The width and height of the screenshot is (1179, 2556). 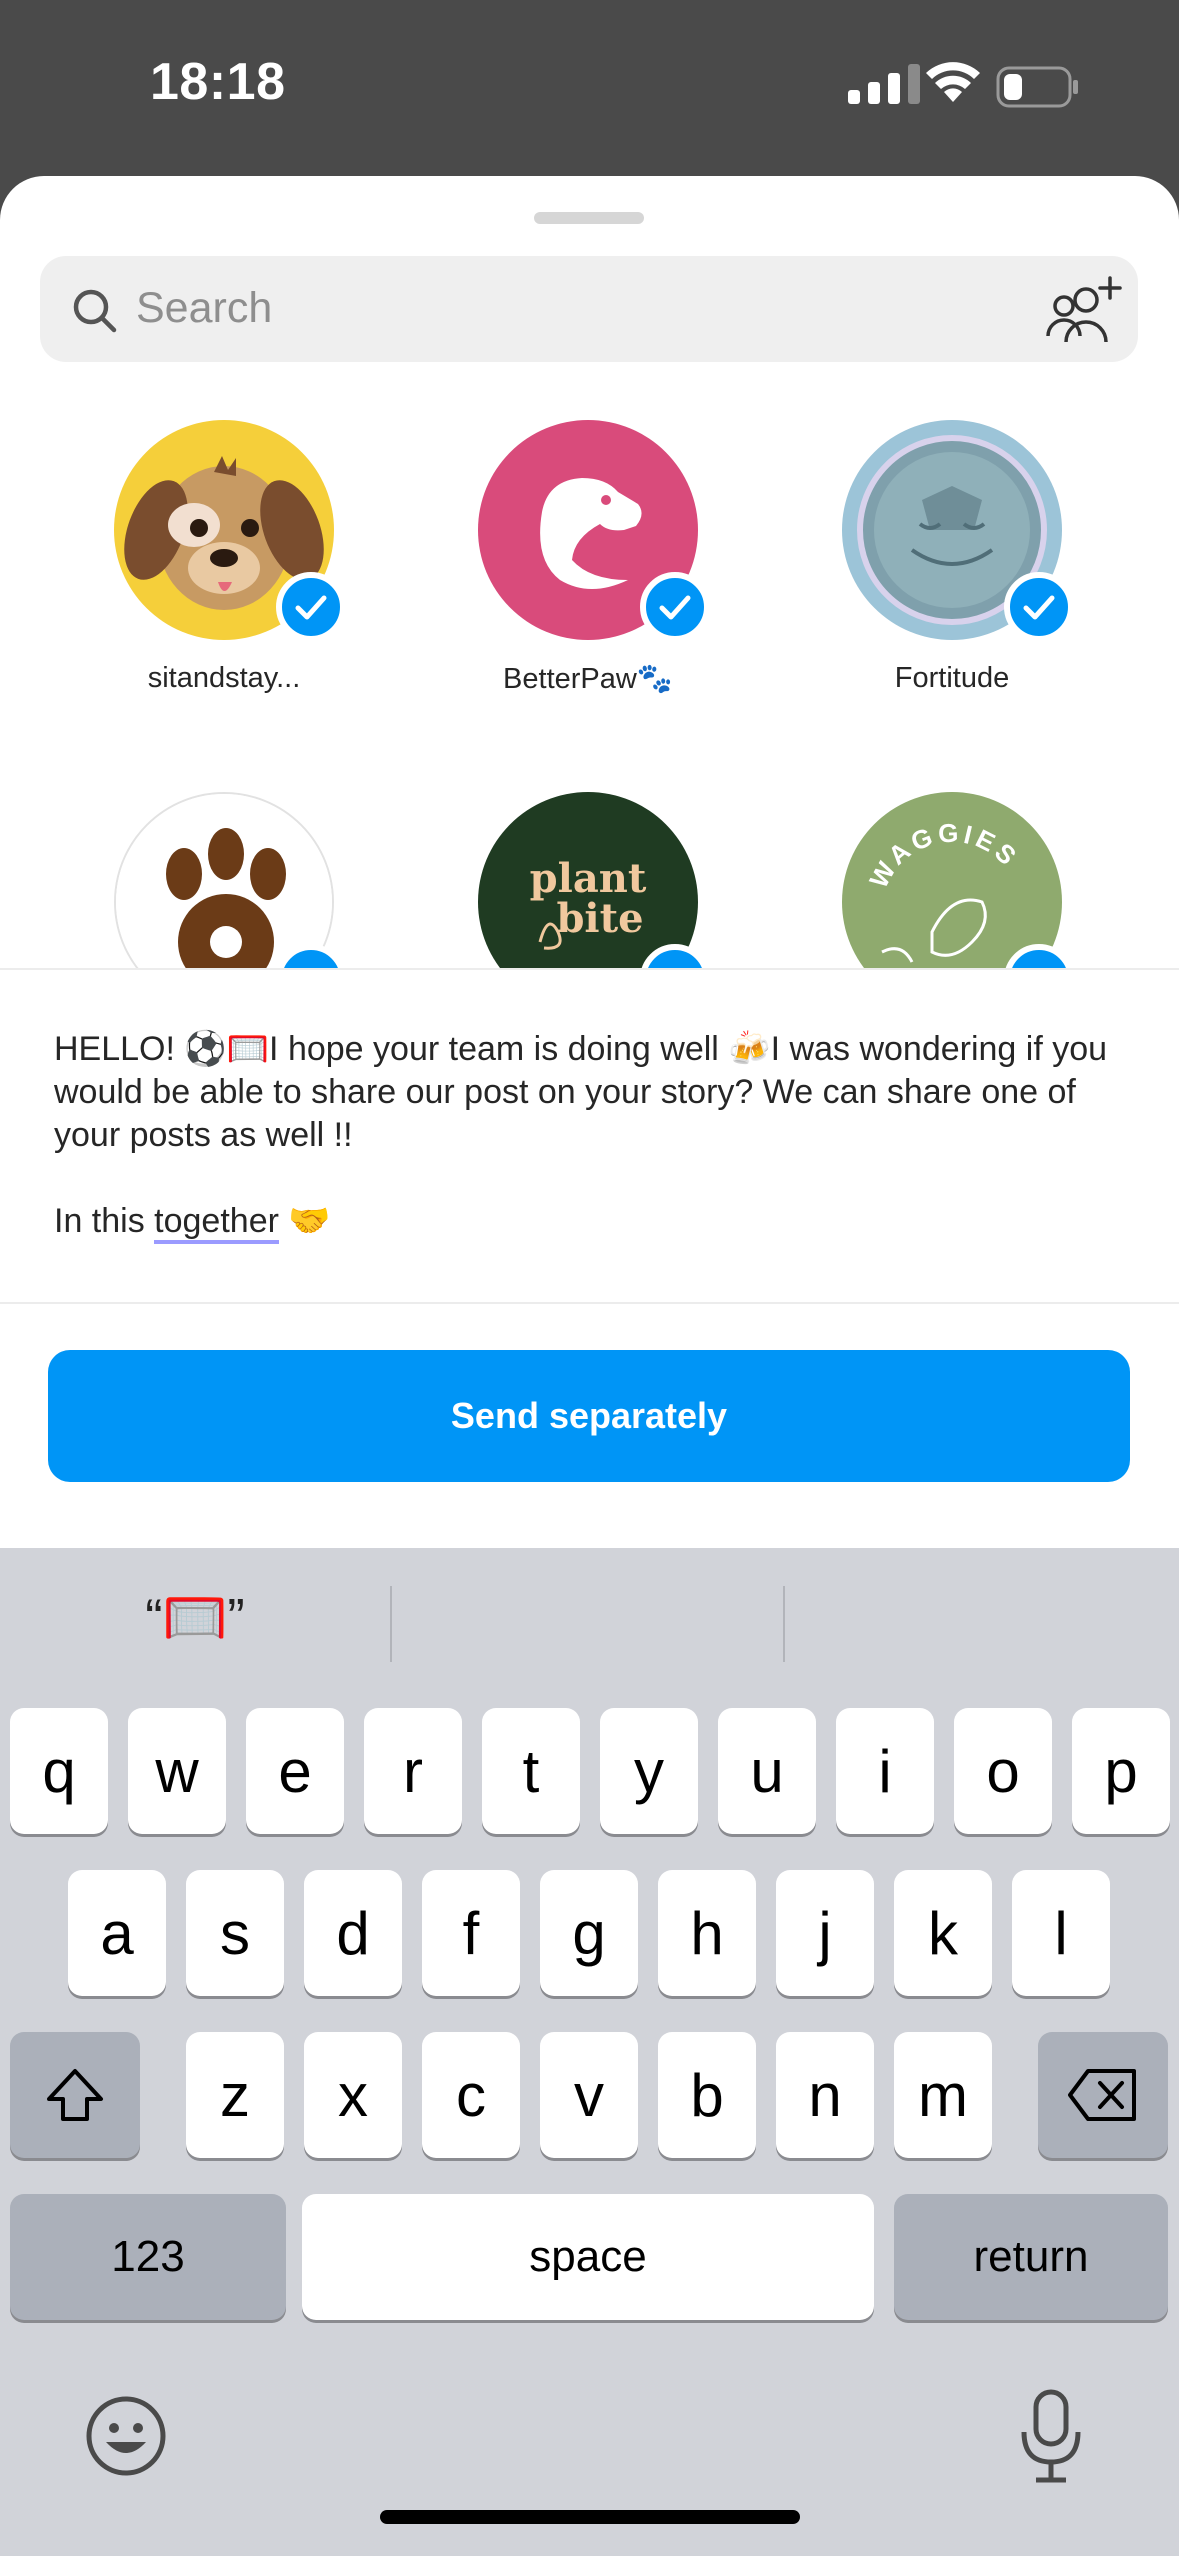 I want to click on return-key: return, so click(x=1031, y=2257).